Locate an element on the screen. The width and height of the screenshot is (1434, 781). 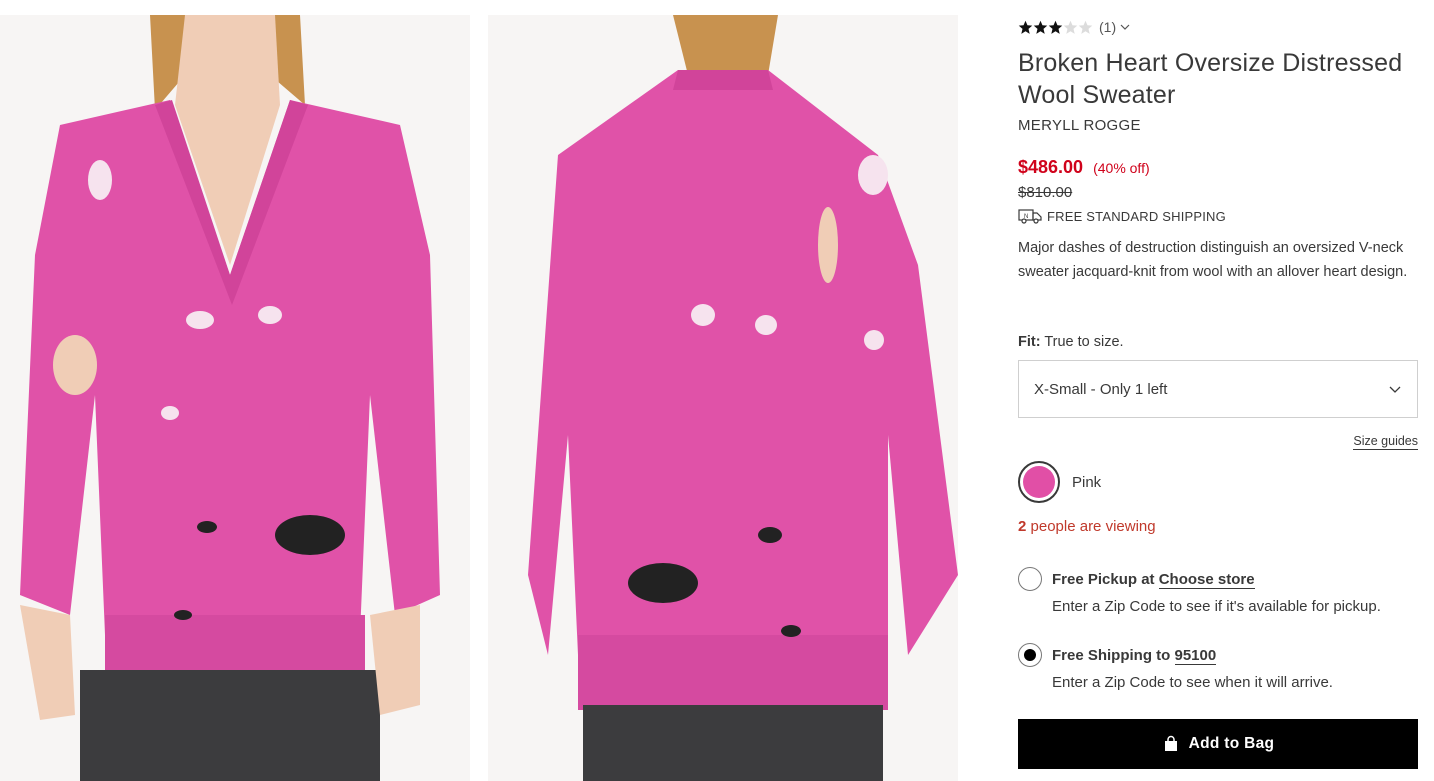
add-to-bag-button: Add to Bag is located at coordinates (1218, 744).